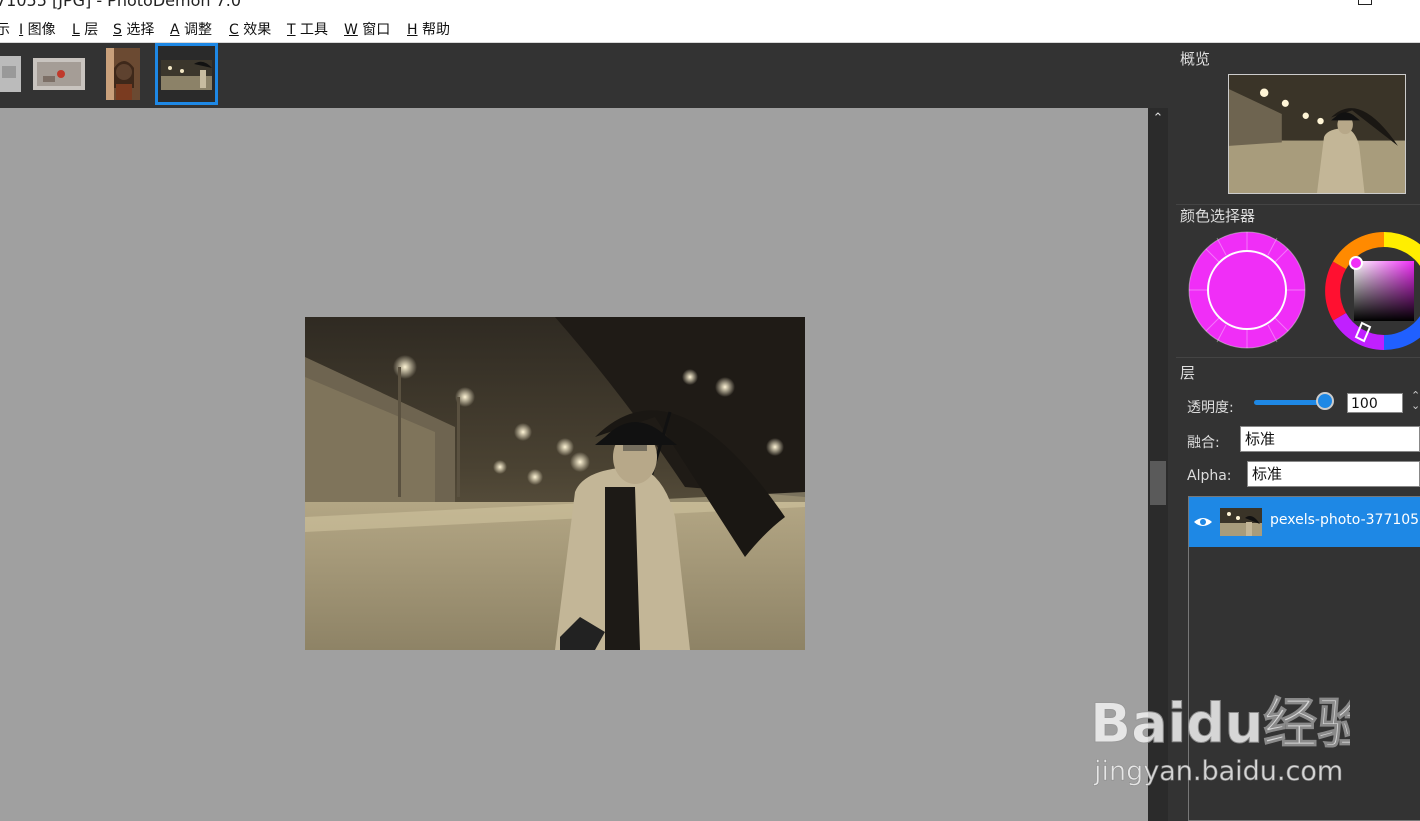 The image size is (1420, 821). Describe the element at coordinates (584, 75) in the screenshot. I see `image-tabs-strip` at that location.